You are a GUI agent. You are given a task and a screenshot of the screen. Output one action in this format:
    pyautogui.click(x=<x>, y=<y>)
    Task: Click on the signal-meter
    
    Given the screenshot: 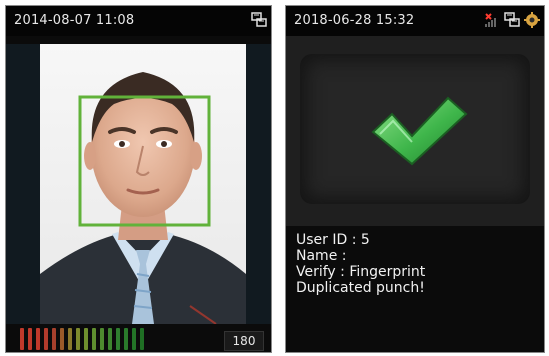 What is the action you would take?
    pyautogui.click(x=82, y=339)
    